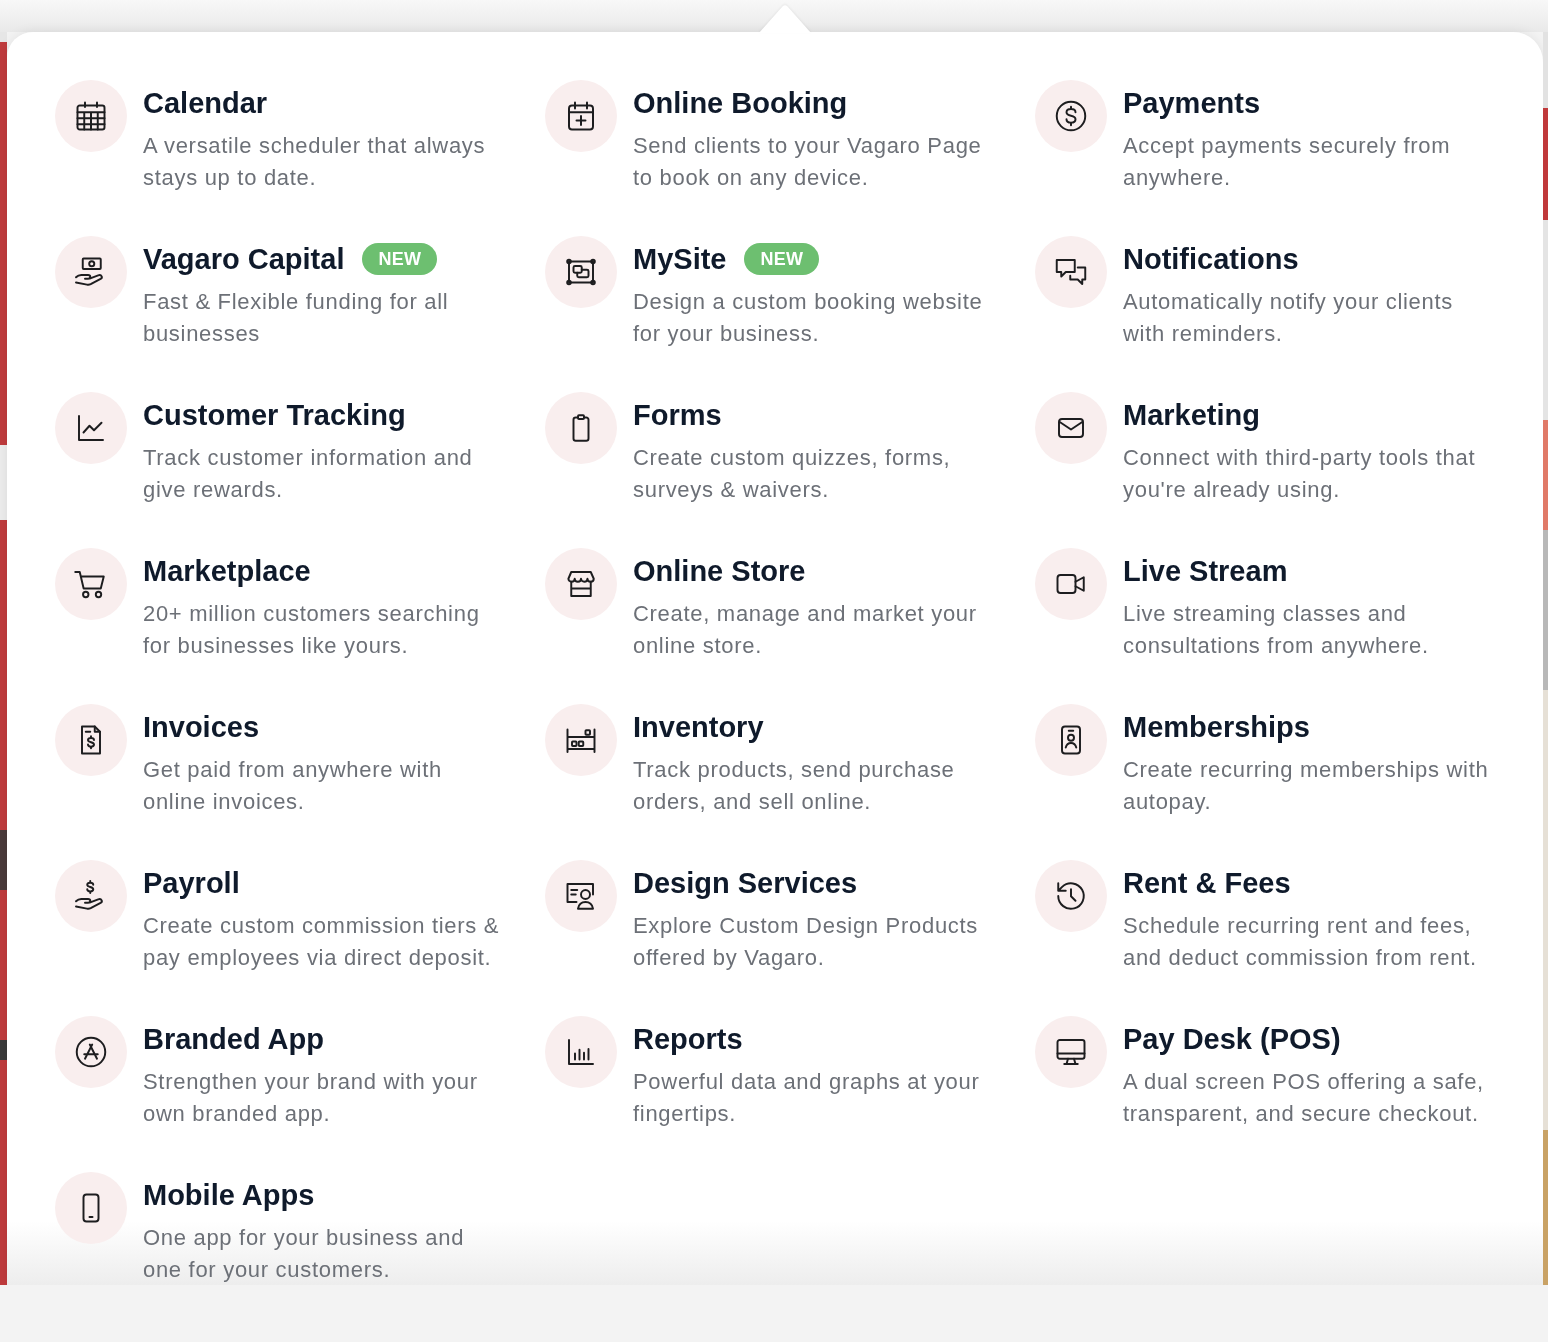  Describe the element at coordinates (233, 1039) in the screenshot. I see `feature-title-link: Branded App` at that location.